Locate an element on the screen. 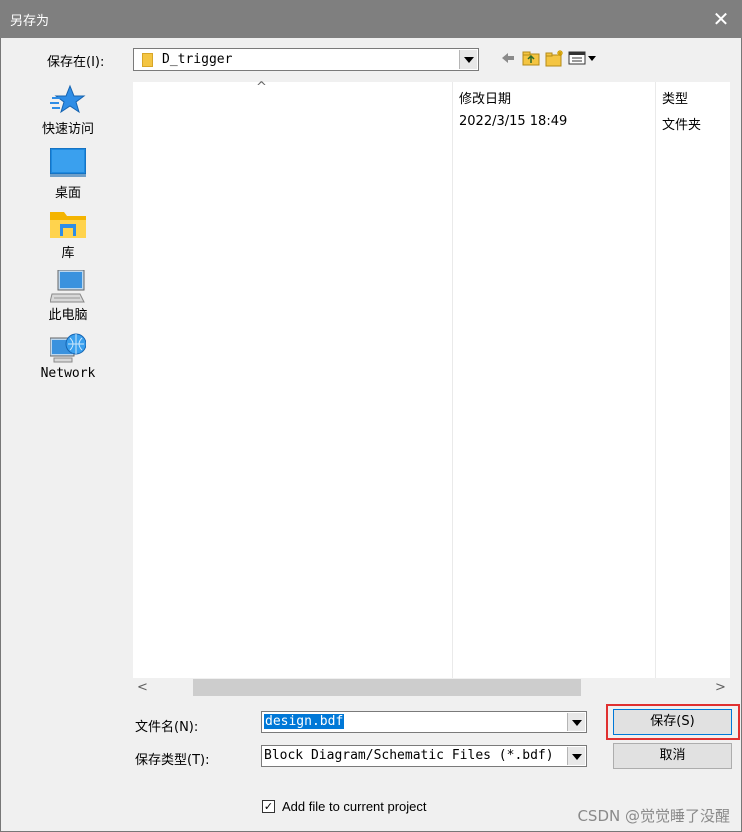 The image size is (742, 832). new-folder-icon is located at coordinates (555, 58).